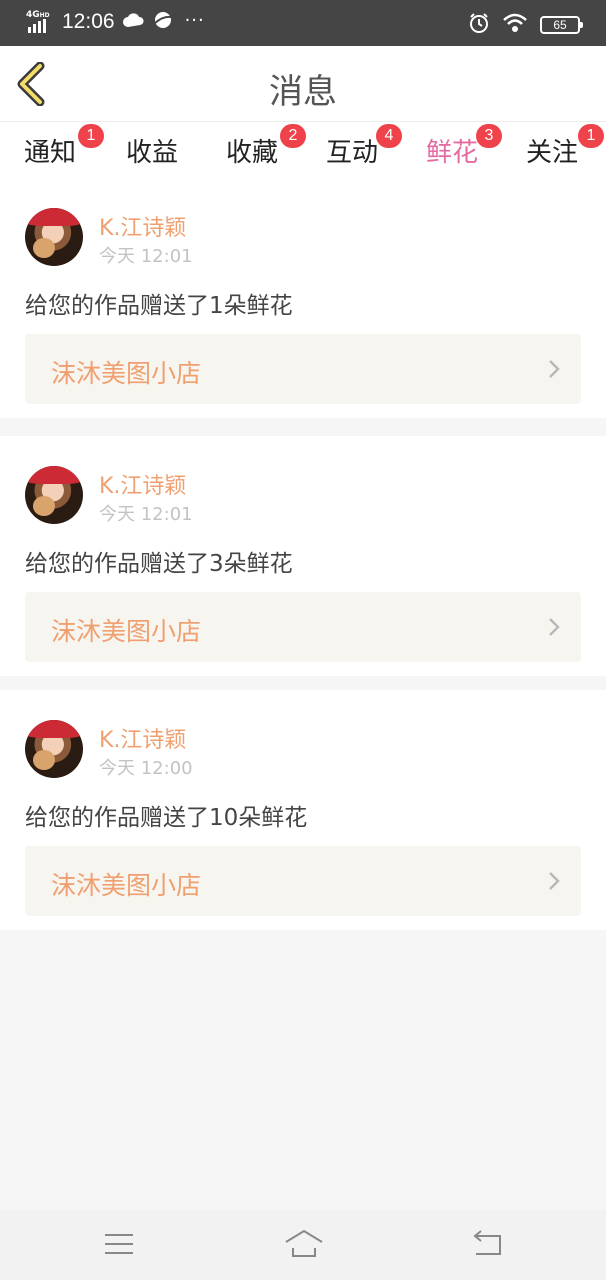 The height and width of the screenshot is (1280, 606). What do you see at coordinates (293, 136) in the screenshot?
I see `unread-badge: 2` at bounding box center [293, 136].